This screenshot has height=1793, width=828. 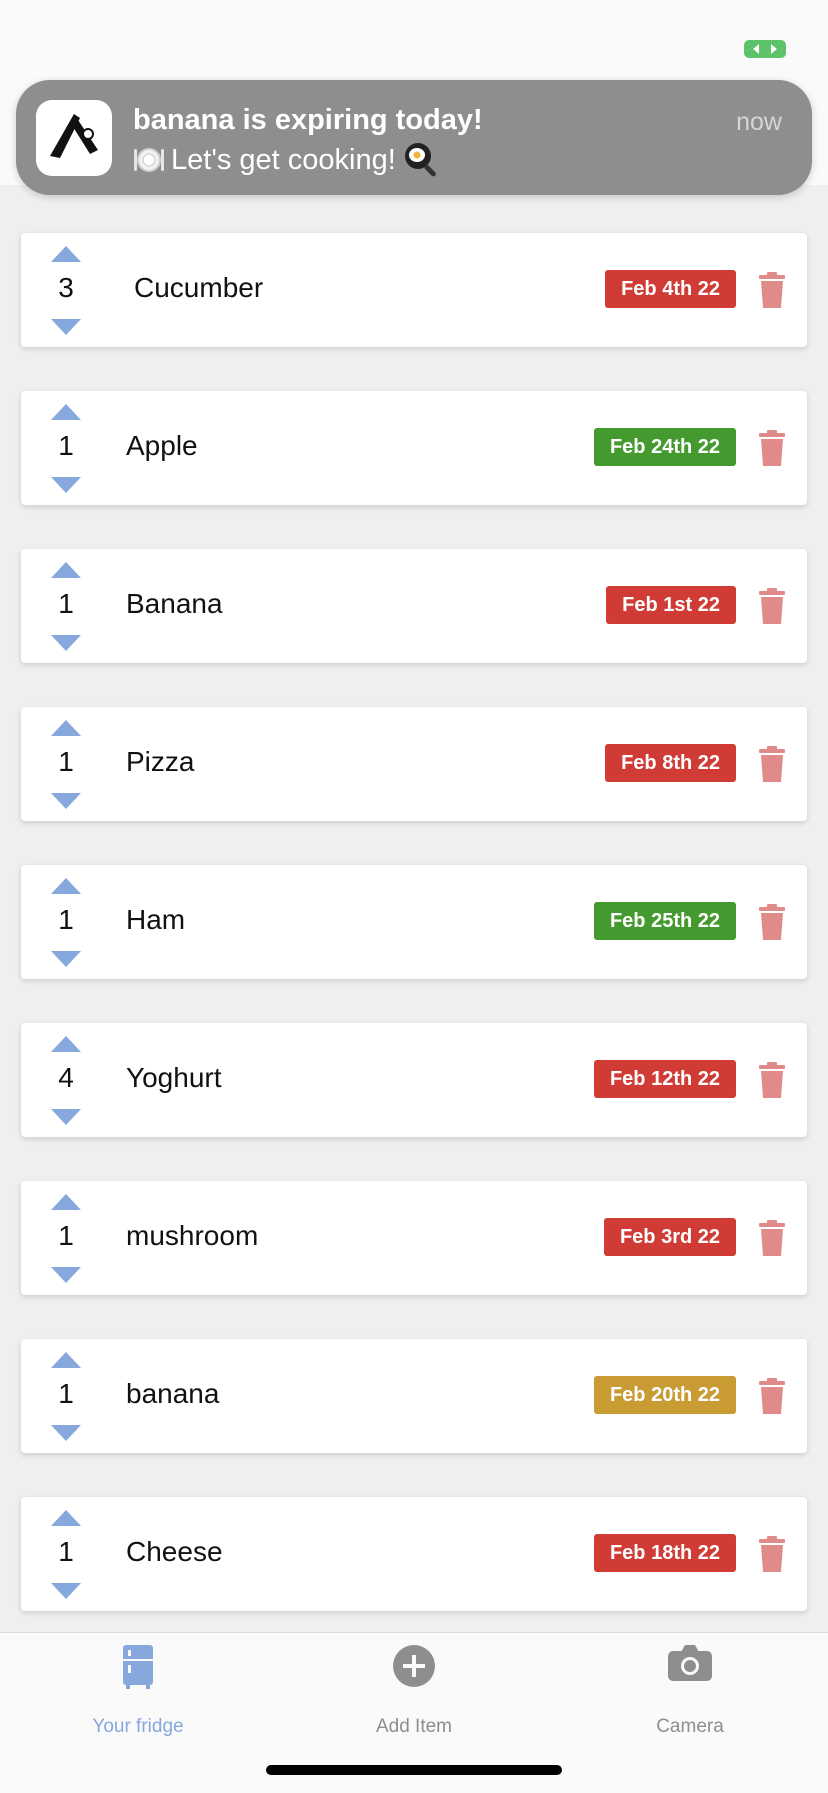 I want to click on item-name: Cucumber, so click(x=199, y=287).